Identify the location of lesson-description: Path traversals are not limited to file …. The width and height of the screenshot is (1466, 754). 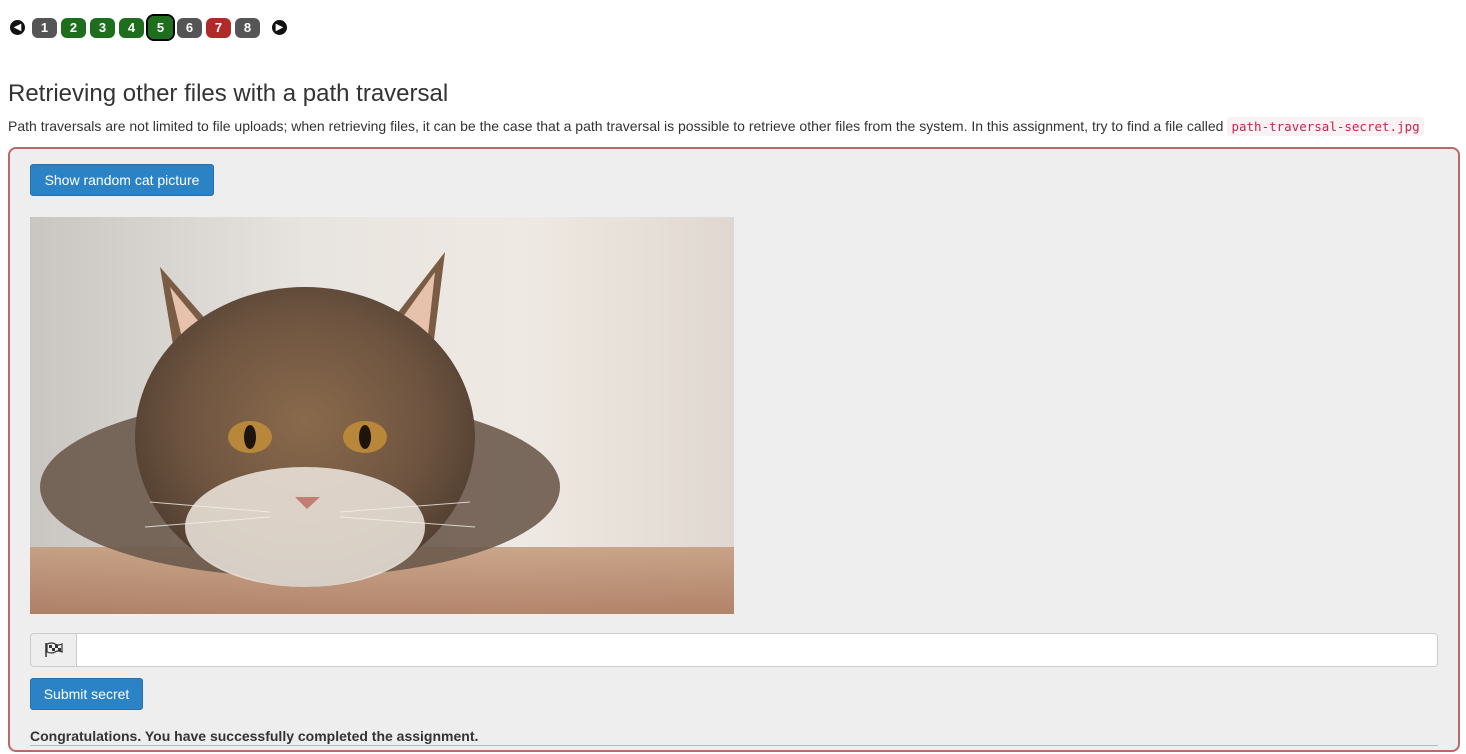
(716, 126).